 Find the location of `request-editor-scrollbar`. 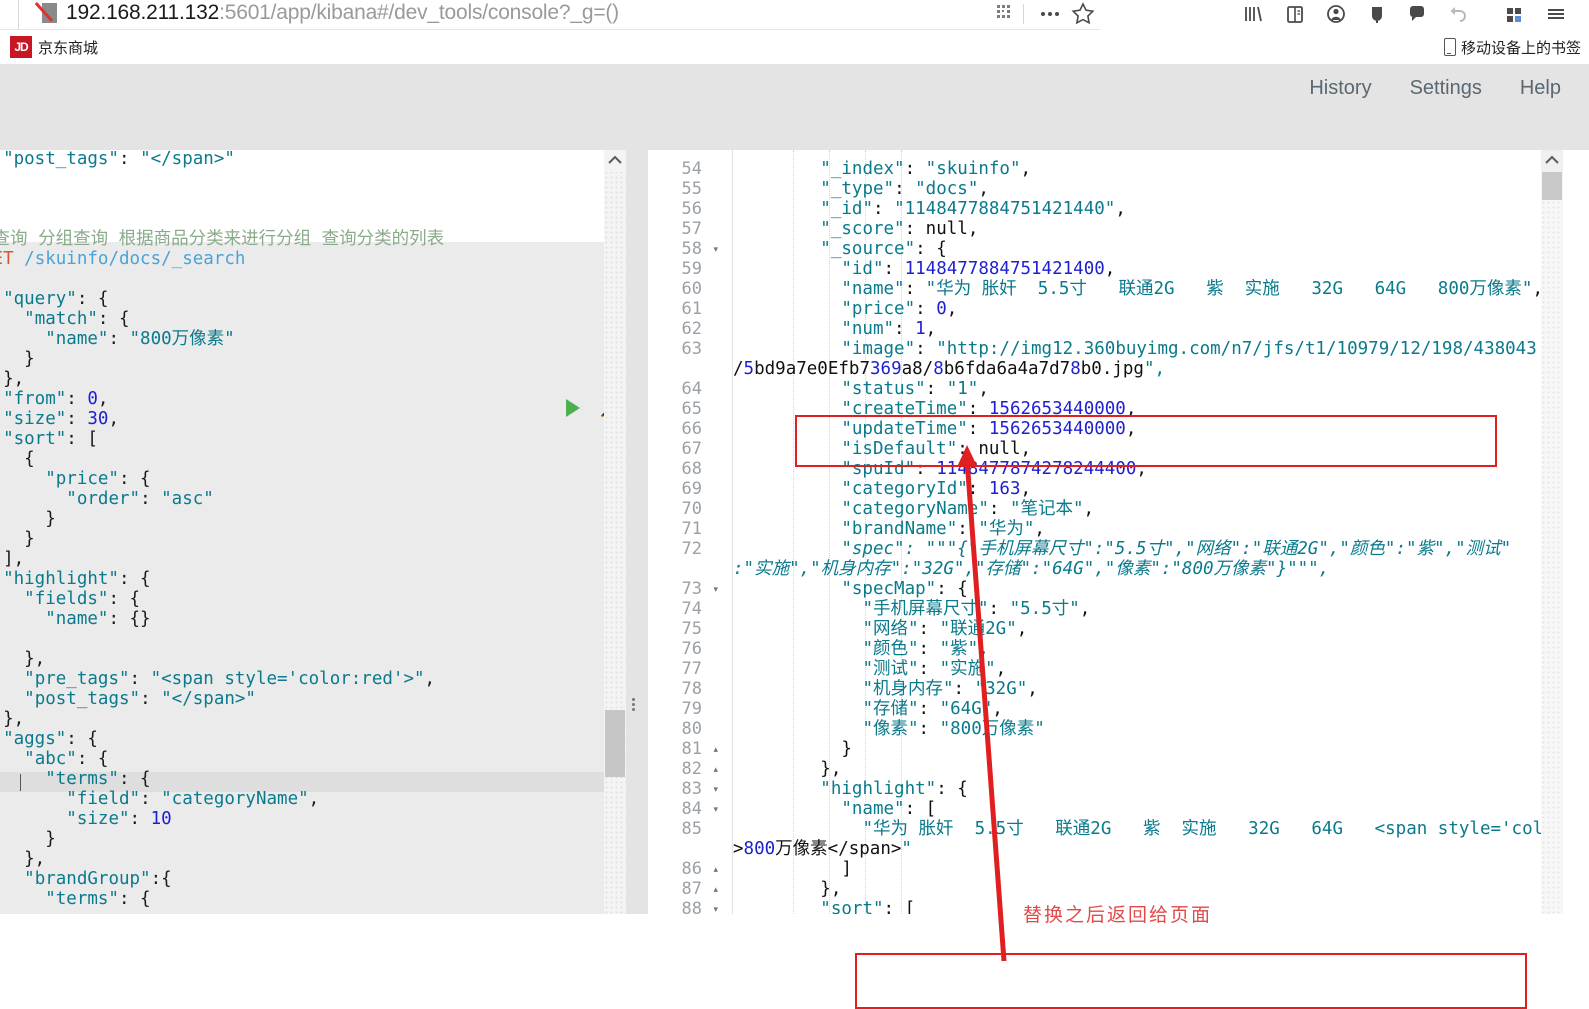

request-editor-scrollbar is located at coordinates (615, 532).